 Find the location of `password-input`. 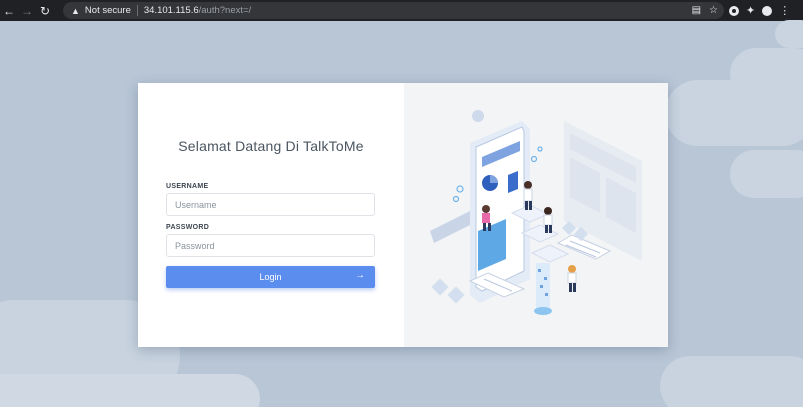

password-input is located at coordinates (270, 245).